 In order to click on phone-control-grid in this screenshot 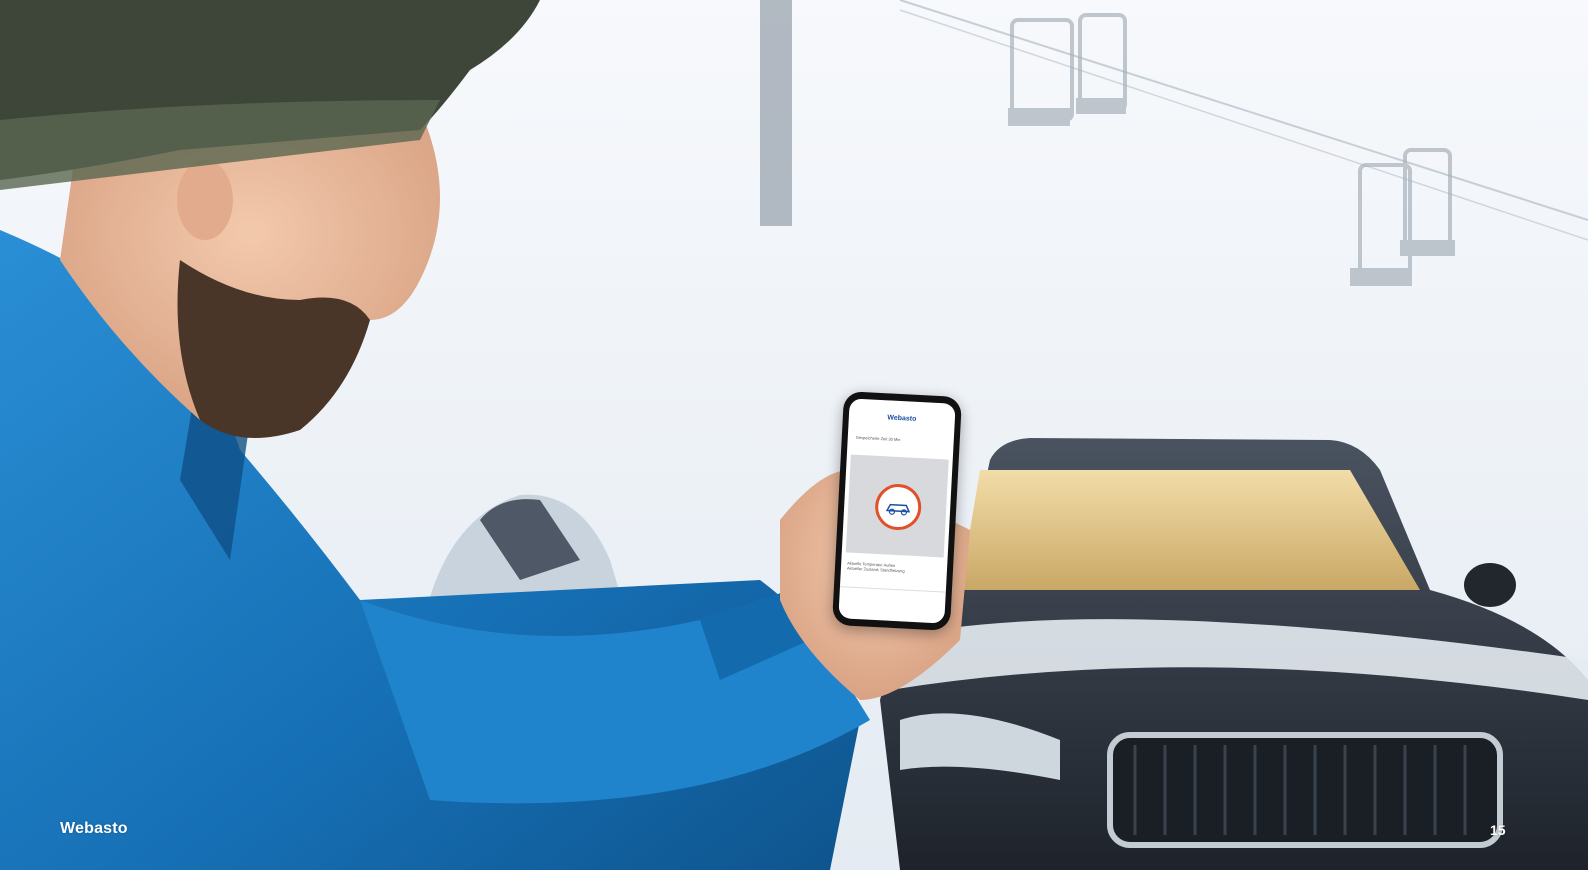, I will do `click(897, 506)`.